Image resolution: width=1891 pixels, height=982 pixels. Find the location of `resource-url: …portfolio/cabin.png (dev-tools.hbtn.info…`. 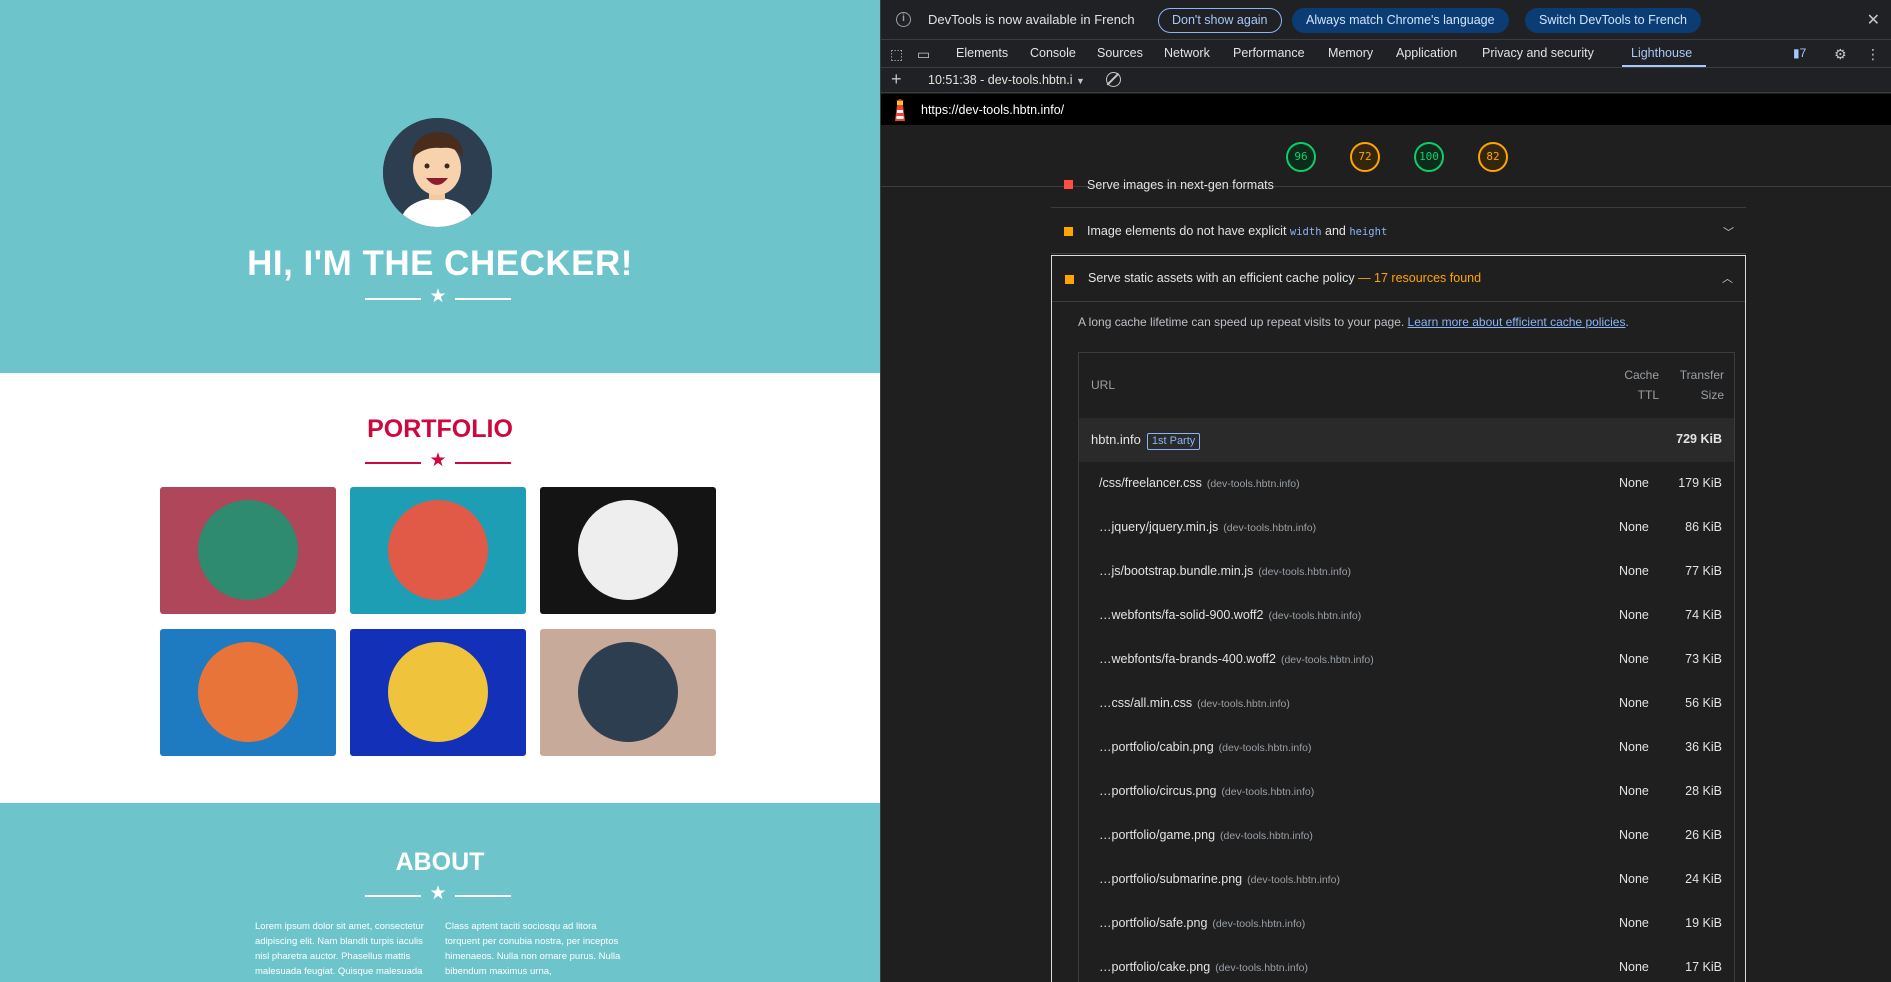

resource-url: …portfolio/cabin.png (dev-tools.hbtn.info… is located at coordinates (1205, 747).